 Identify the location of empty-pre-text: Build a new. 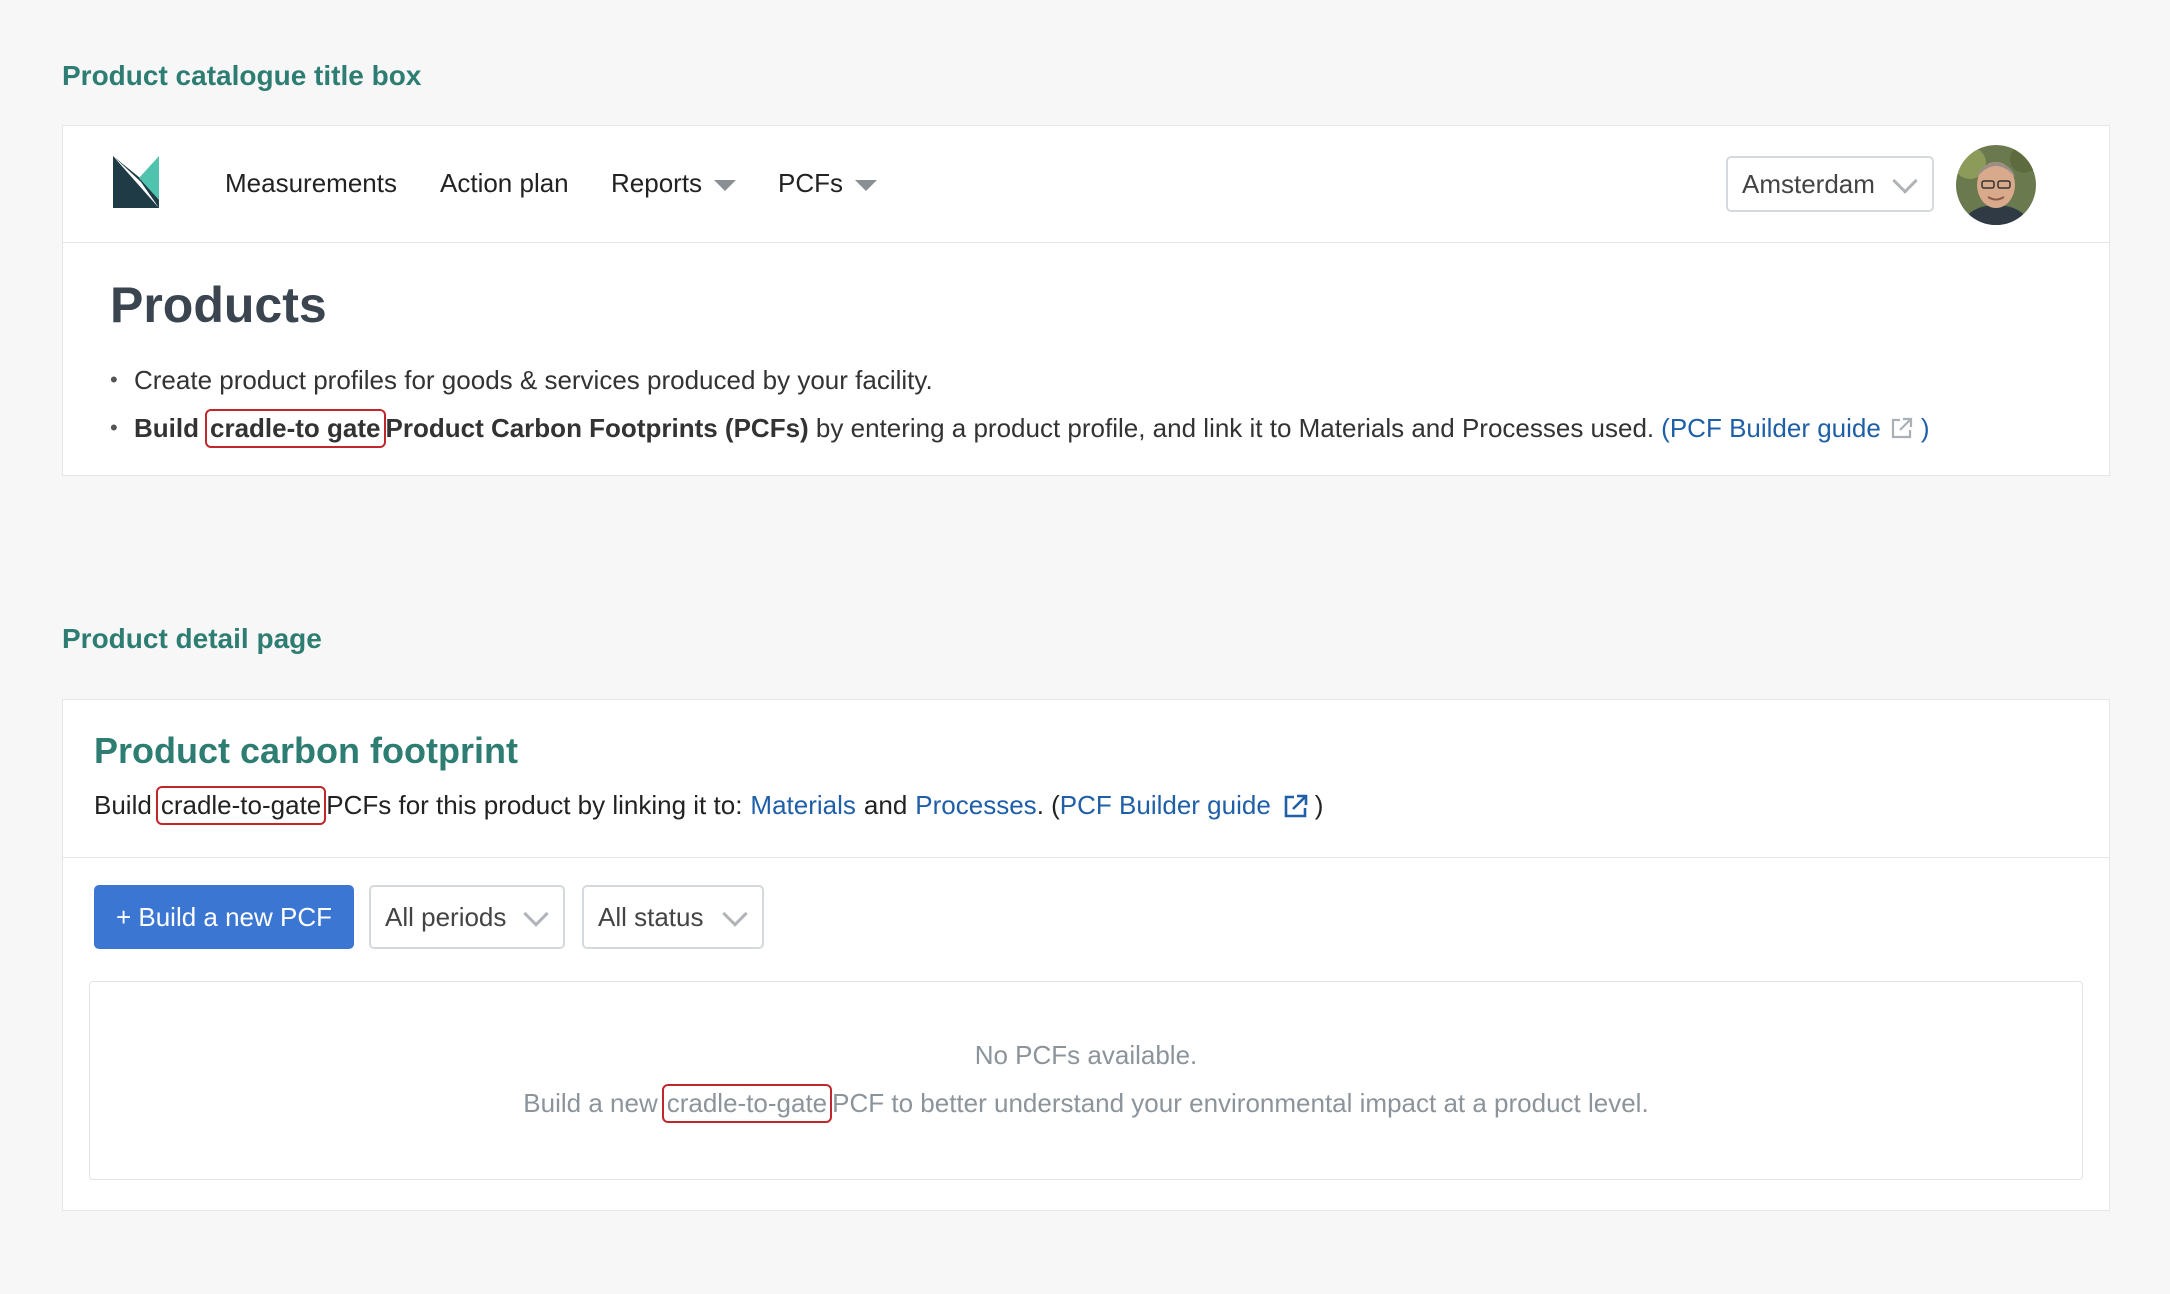
(590, 1103).